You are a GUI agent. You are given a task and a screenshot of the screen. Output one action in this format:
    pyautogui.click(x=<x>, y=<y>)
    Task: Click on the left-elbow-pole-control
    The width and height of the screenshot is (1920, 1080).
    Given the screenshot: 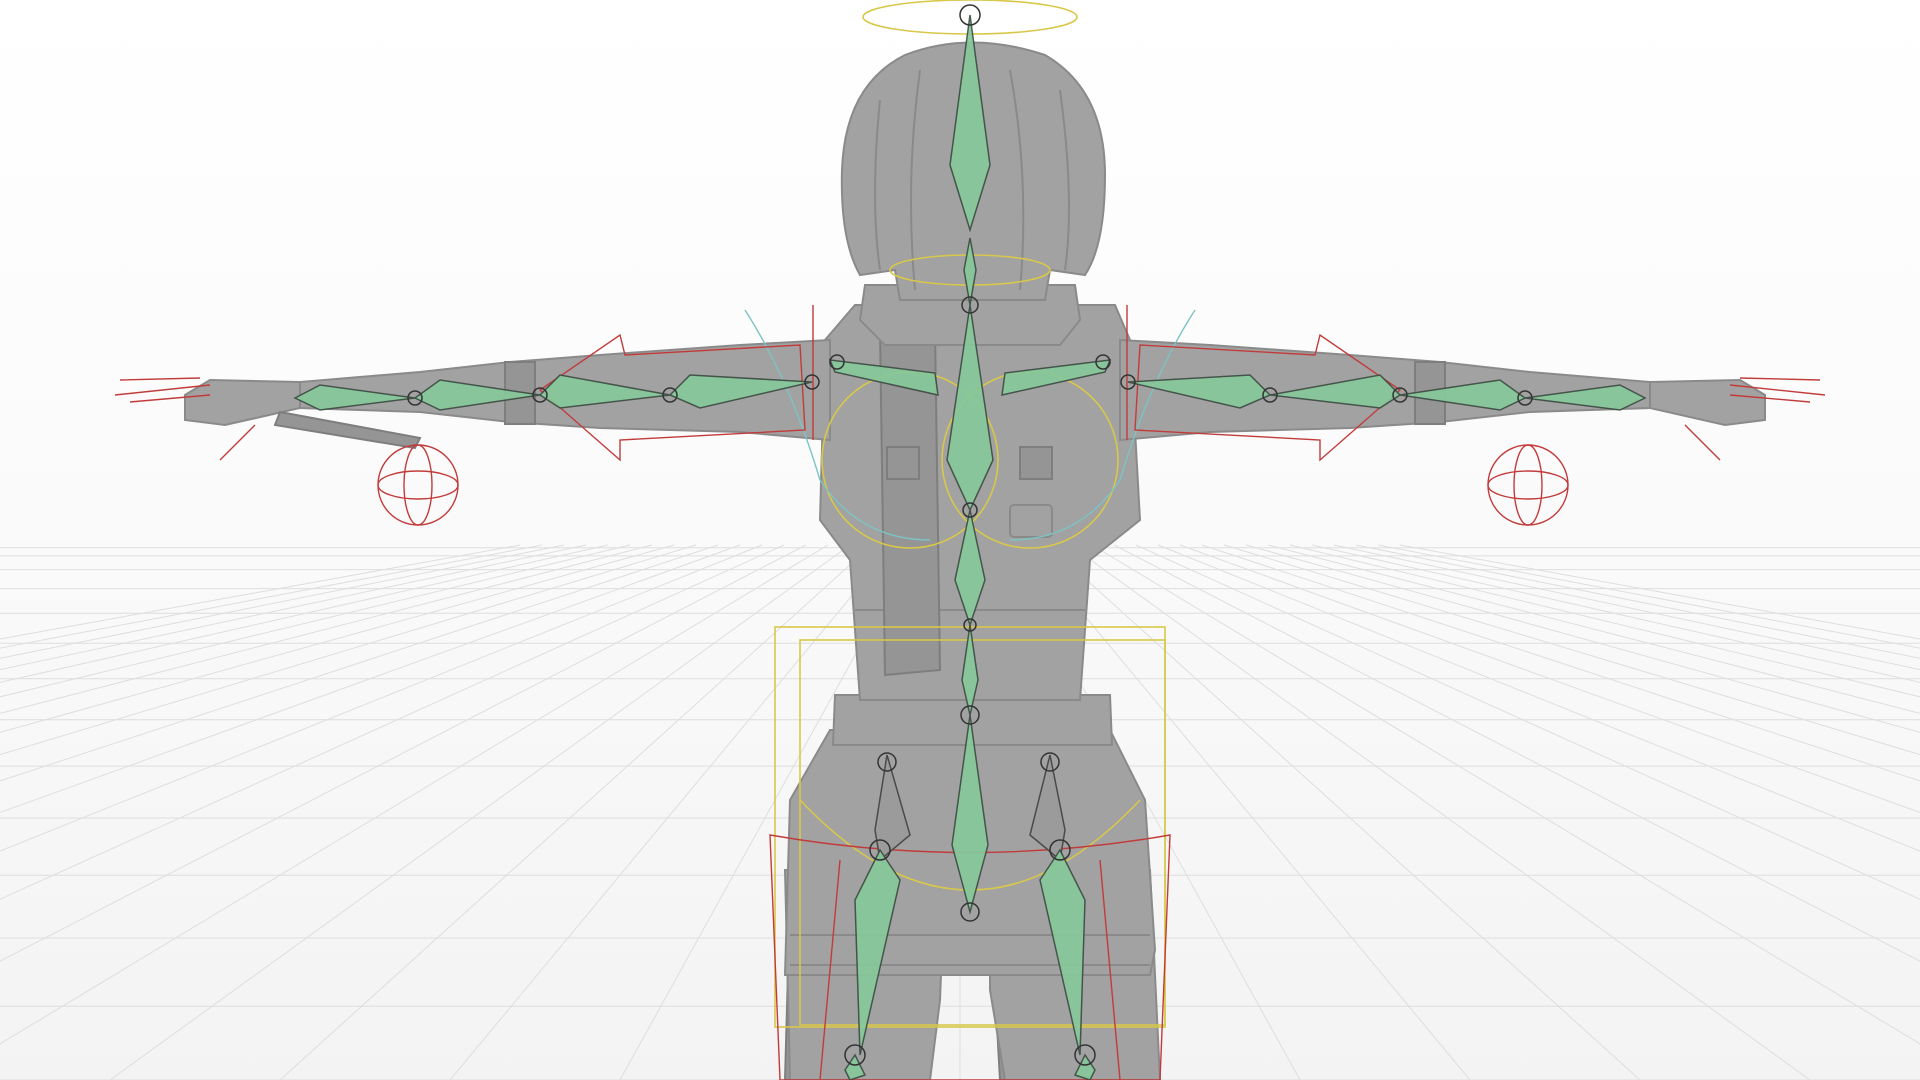 What is the action you would take?
    pyautogui.click(x=418, y=485)
    